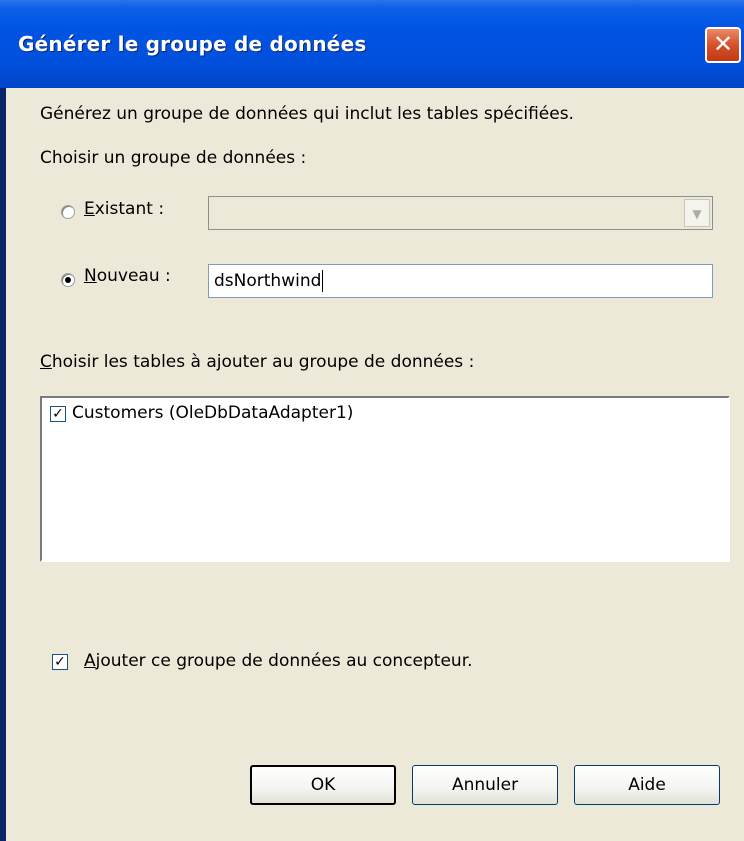 The height and width of the screenshot is (841, 744). I want to click on new-dataset-name-value: dsNorthwind, so click(268, 281).